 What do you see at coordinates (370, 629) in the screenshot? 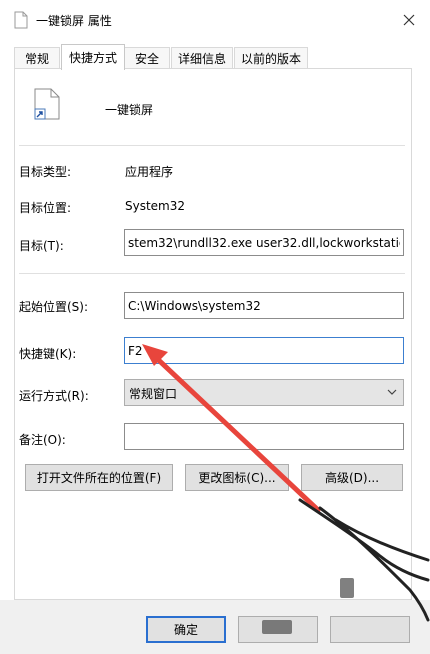
I see `apply-button` at bounding box center [370, 629].